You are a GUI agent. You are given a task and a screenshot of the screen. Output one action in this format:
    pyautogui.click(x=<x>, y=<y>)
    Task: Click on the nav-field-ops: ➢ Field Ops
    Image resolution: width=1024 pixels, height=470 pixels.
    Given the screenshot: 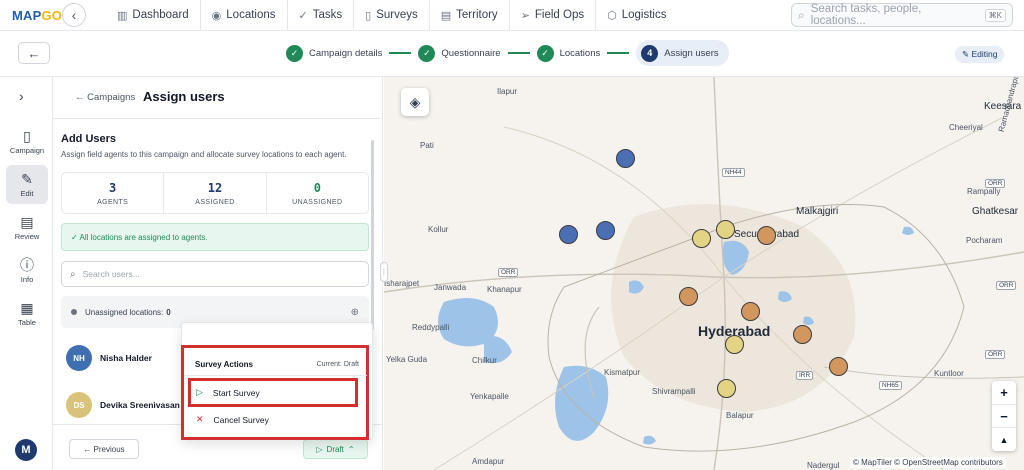 What is the action you would take?
    pyautogui.click(x=551, y=15)
    